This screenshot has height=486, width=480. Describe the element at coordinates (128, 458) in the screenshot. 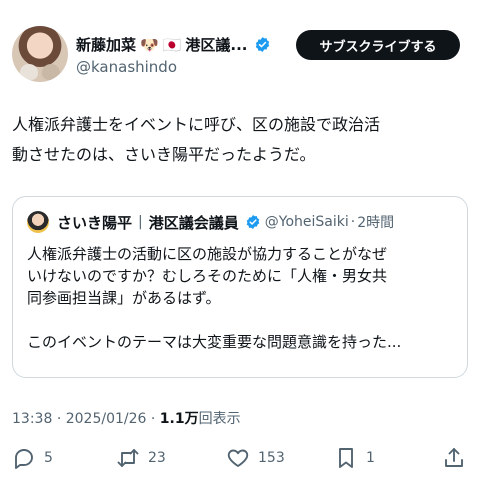

I see `repost-icon` at that location.